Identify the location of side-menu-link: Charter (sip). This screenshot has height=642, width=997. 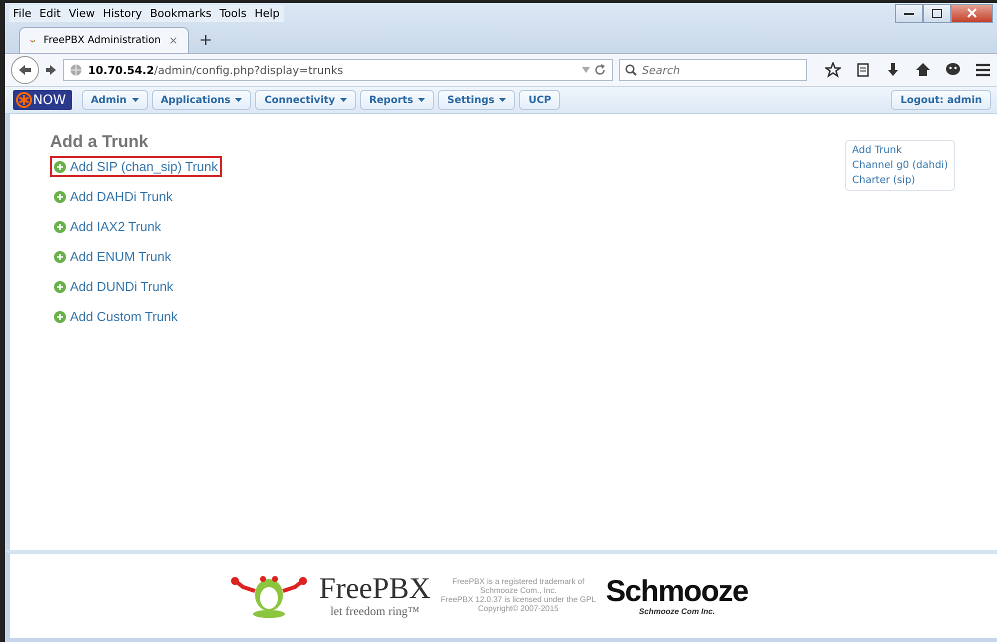
(900, 180).